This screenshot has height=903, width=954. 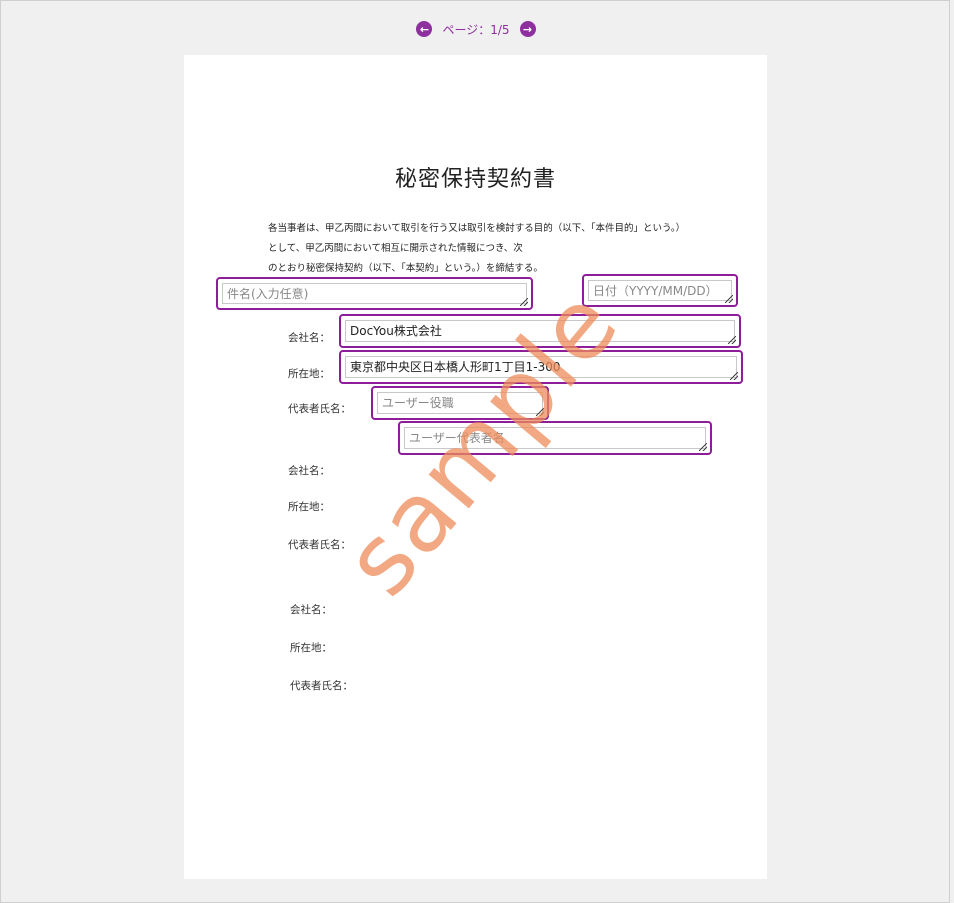 I want to click on subject-field-frame: 件名(入力任意), so click(x=374, y=293).